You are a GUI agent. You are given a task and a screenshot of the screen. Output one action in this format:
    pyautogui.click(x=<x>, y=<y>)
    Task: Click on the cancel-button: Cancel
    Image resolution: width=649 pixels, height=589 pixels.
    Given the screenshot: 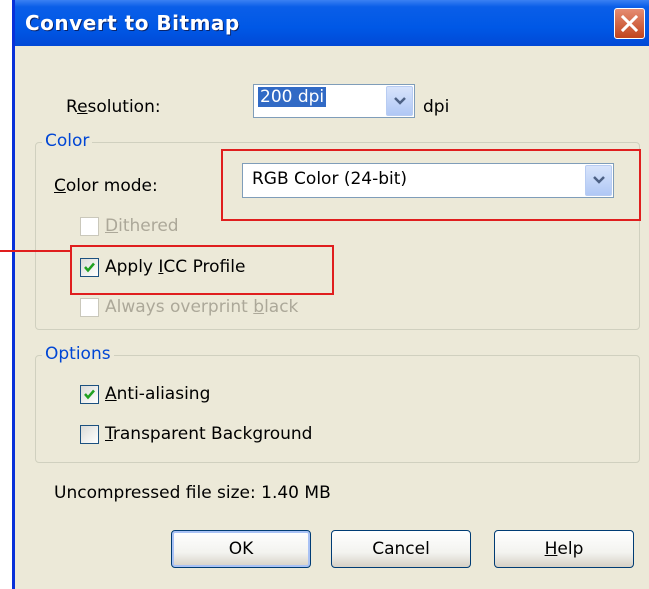 What is the action you would take?
    pyautogui.click(x=401, y=549)
    